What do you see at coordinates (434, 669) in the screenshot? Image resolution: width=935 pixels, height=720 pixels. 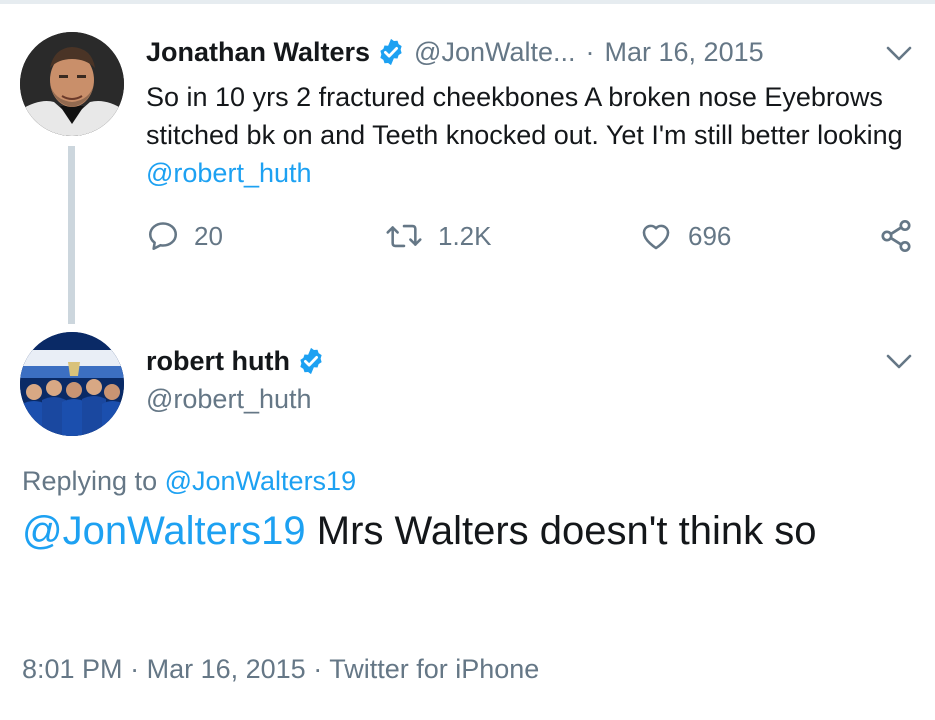 I see `tweet-source: Twitter for iPhone` at bounding box center [434, 669].